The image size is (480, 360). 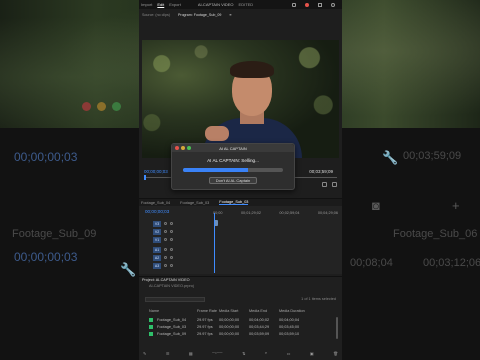 What do you see at coordinates (104, 107) in the screenshot?
I see `backdrop-traffic-lights` at bounding box center [104, 107].